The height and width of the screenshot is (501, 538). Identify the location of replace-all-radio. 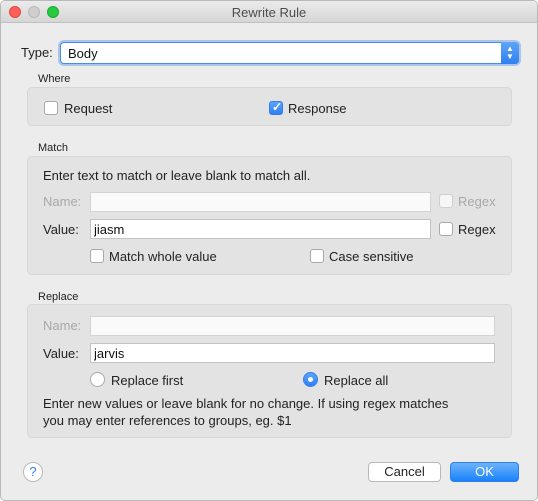
(310, 379).